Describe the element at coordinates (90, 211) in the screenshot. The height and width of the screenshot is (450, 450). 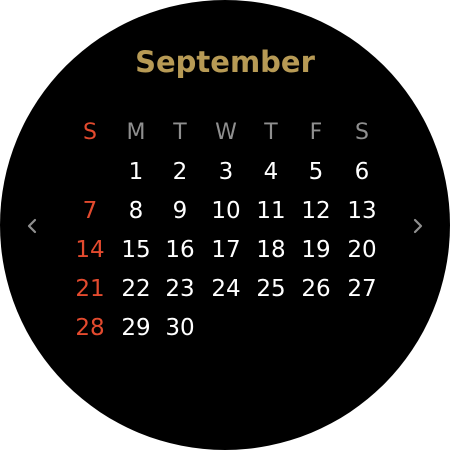
I see `day-cell: 7` at that location.